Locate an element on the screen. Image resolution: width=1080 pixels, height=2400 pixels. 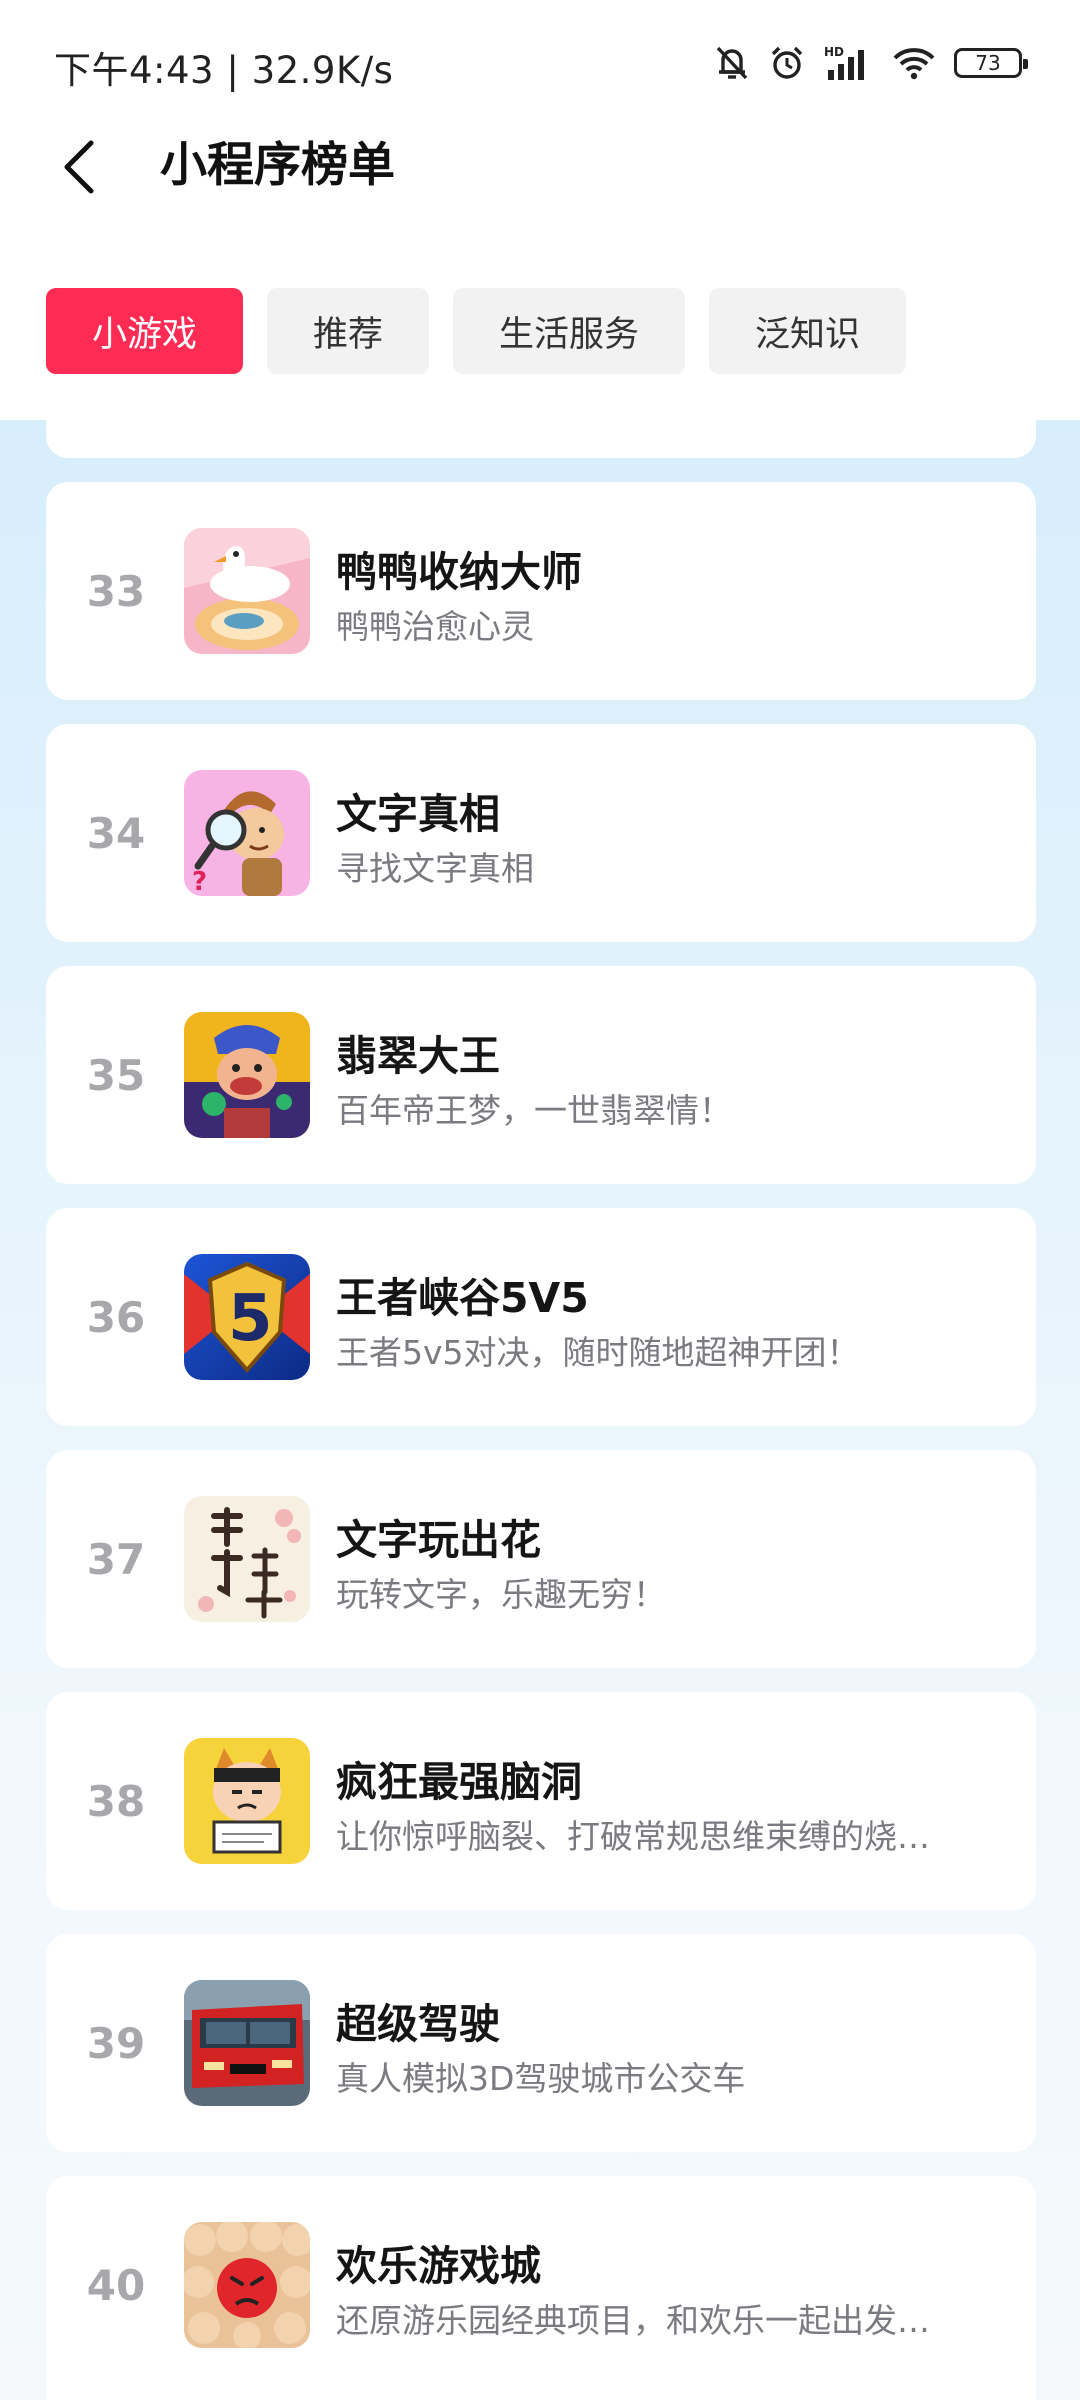
app-name: 文字真相 is located at coordinates (418, 814).